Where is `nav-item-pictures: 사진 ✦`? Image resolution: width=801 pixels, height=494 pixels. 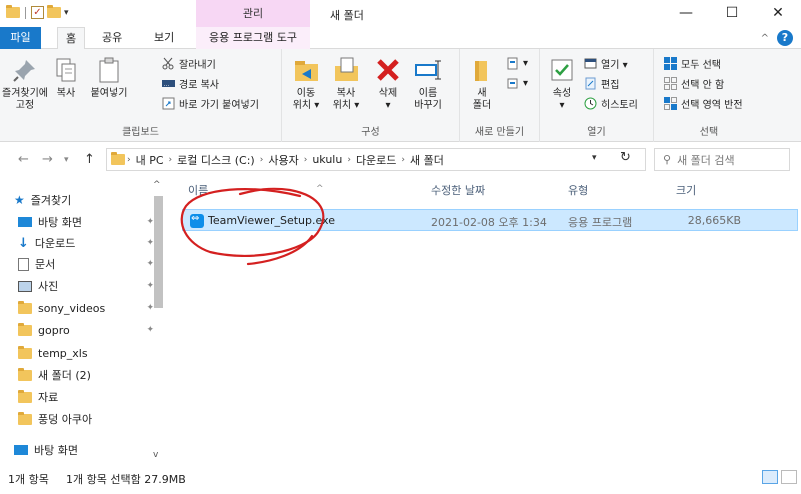 nav-item-pictures: 사진 ✦ is located at coordinates (86, 286).